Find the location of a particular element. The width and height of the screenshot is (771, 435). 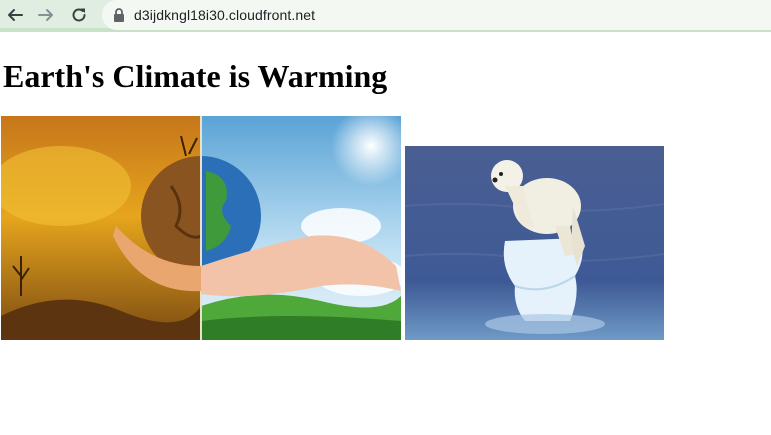

lock-icon is located at coordinates (119, 15).